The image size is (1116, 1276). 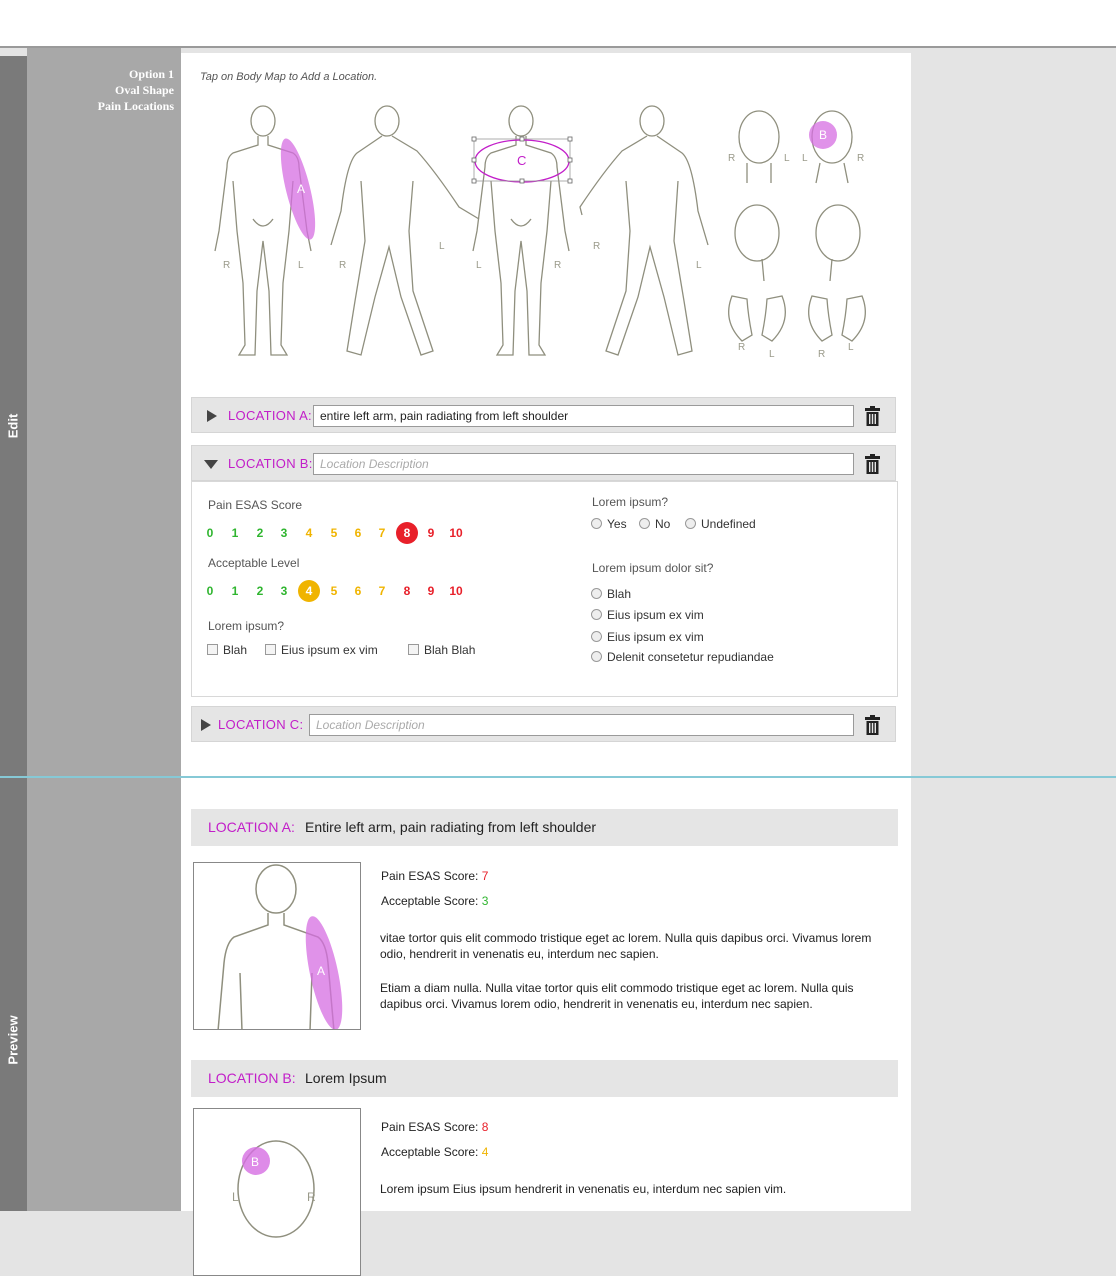 What do you see at coordinates (151, 74) in the screenshot?
I see `sidebar-line-option: Option 1` at bounding box center [151, 74].